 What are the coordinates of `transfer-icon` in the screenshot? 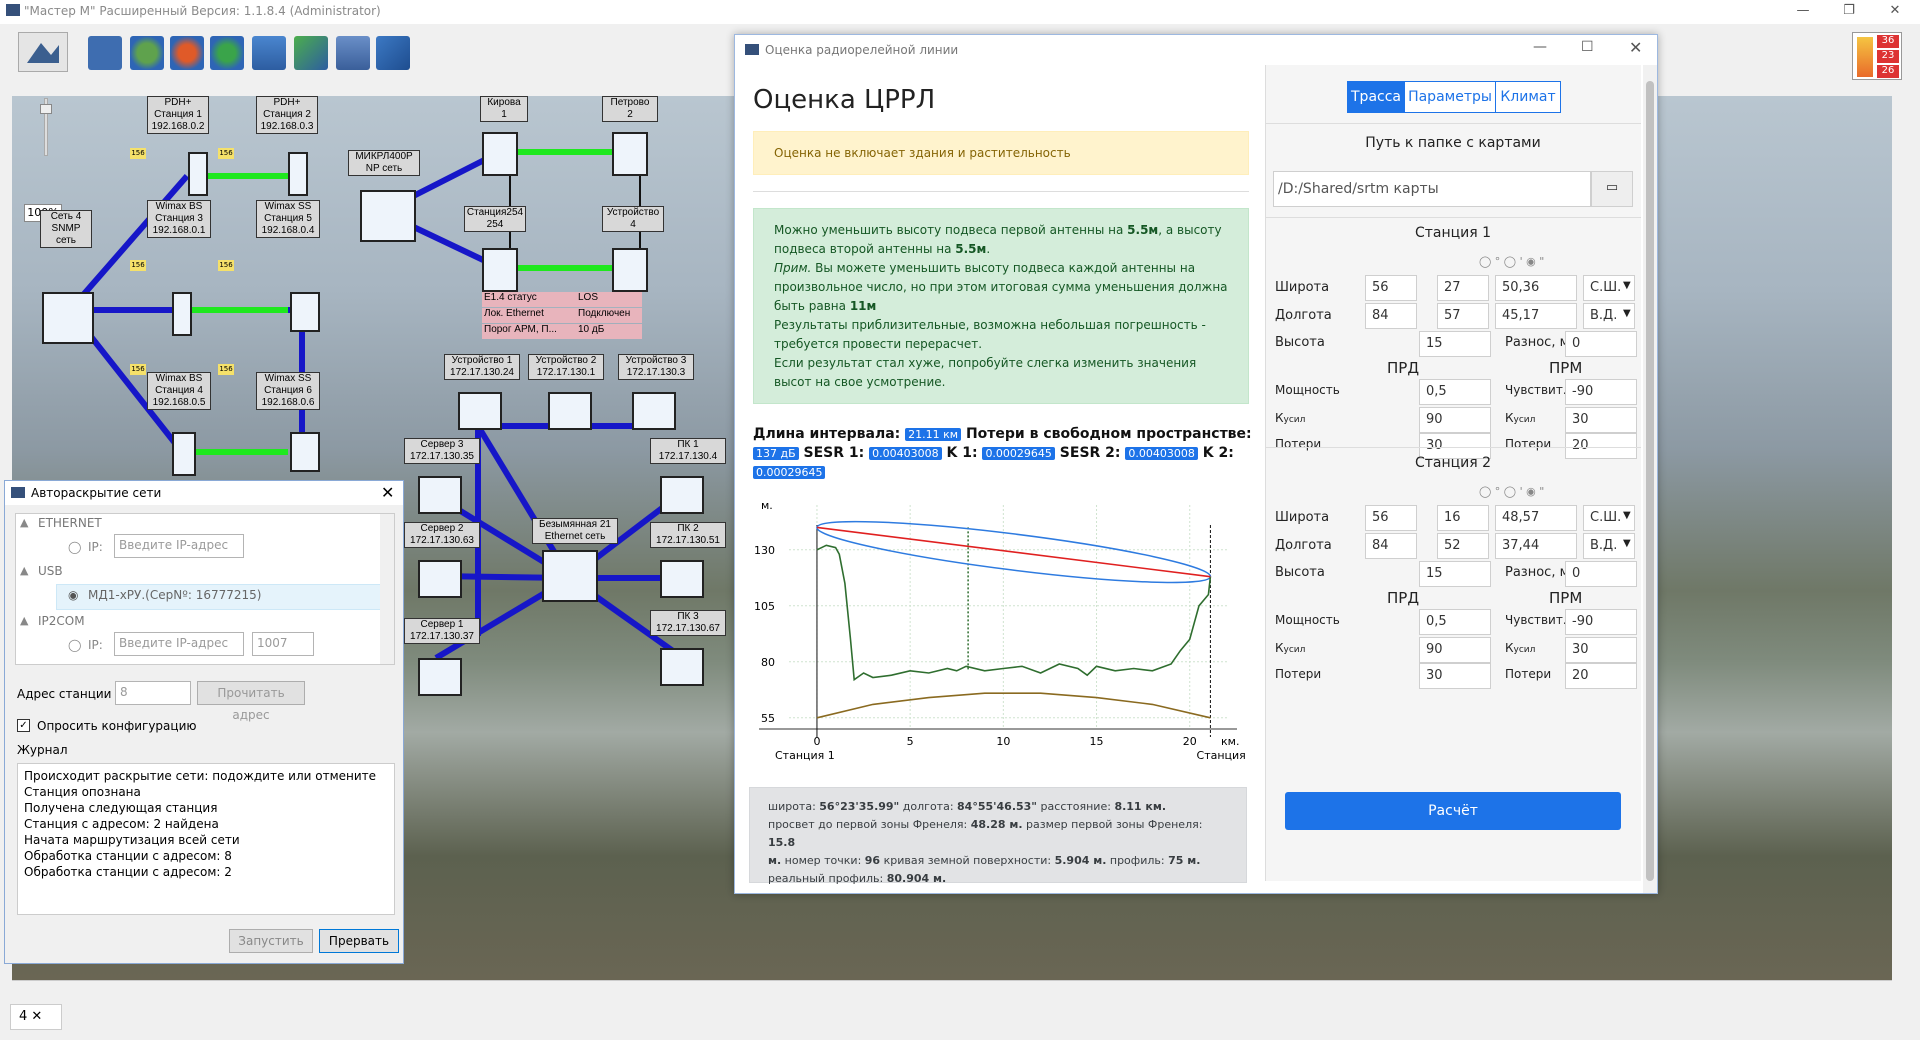 It's located at (311, 53).